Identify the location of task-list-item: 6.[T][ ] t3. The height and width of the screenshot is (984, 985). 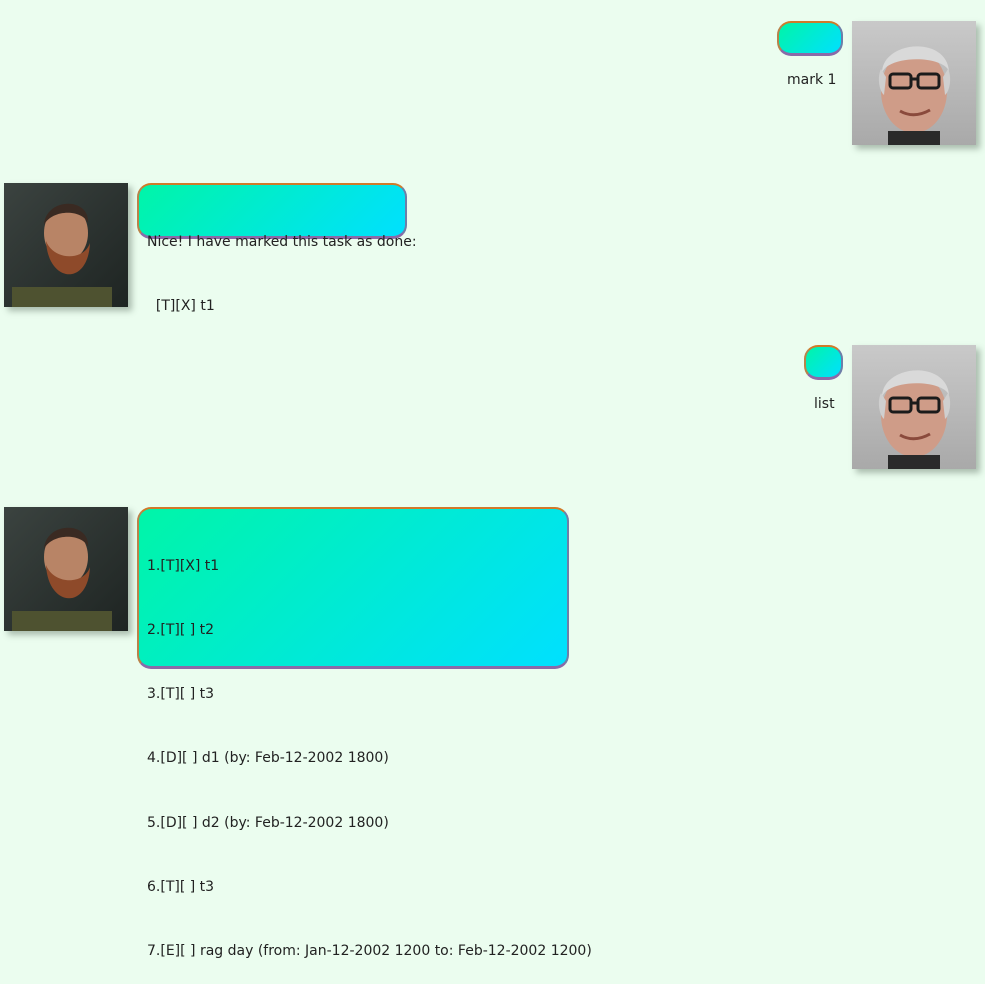
(181, 886).